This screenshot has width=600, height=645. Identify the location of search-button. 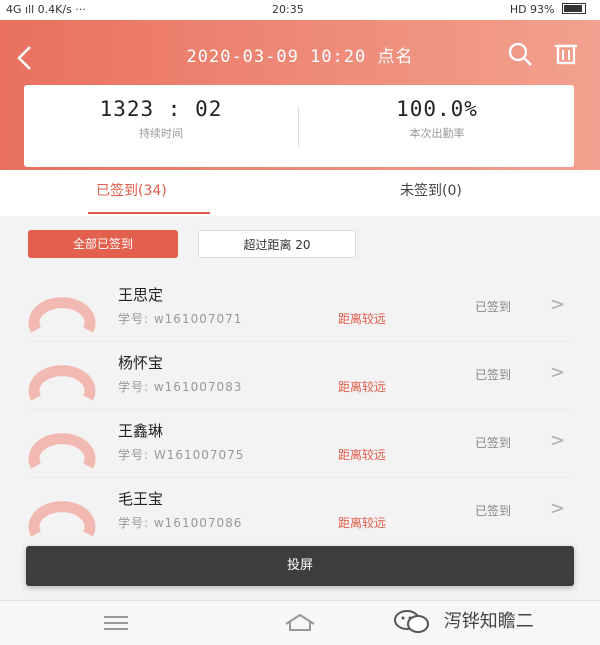
(520, 54).